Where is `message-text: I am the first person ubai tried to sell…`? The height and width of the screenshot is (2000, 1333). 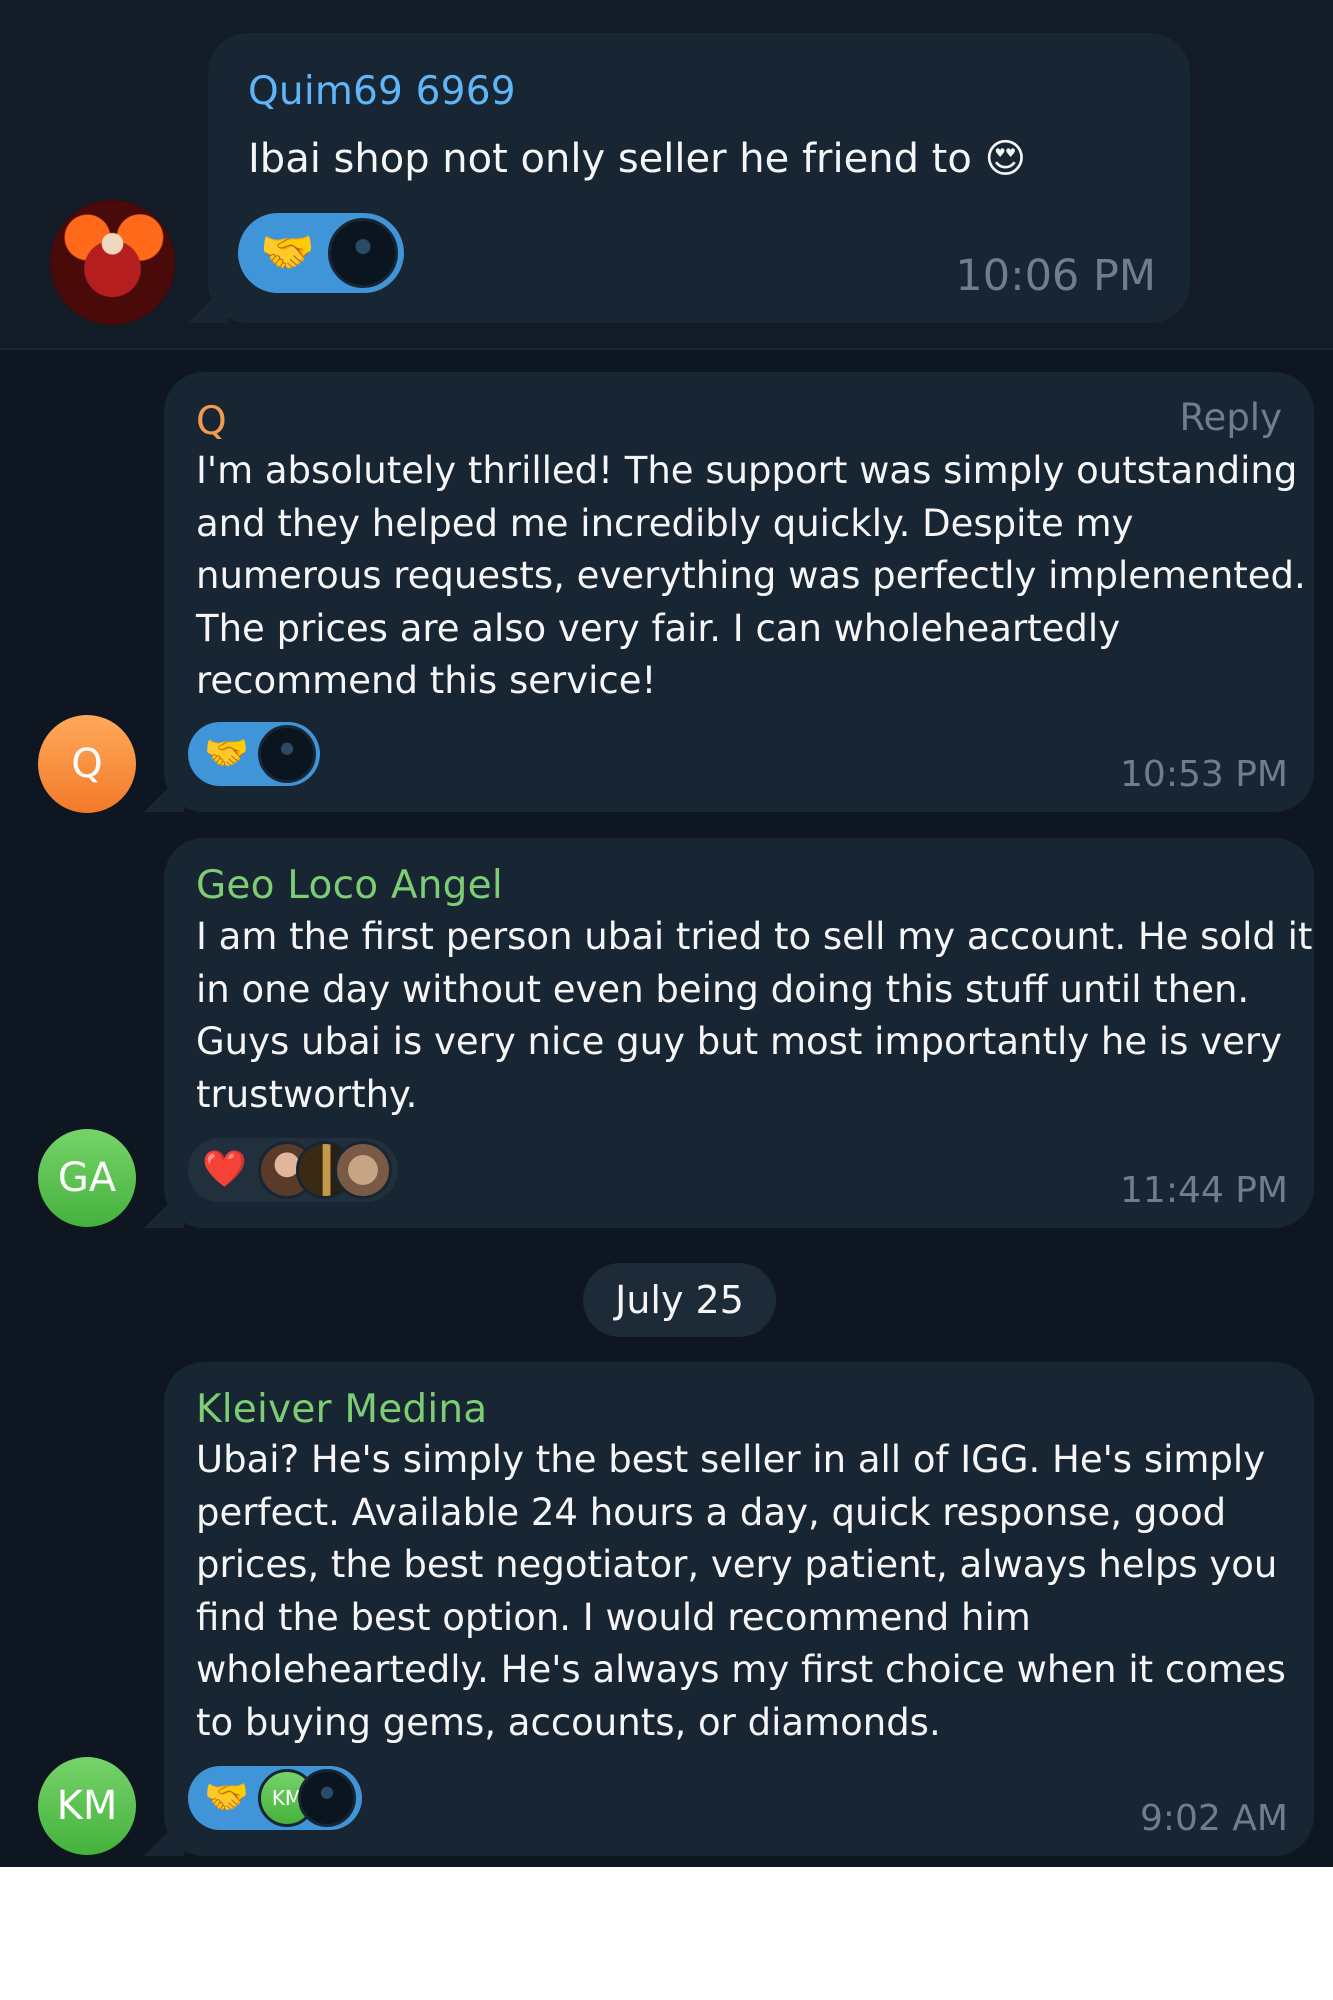 message-text: I am the first person ubai tried to sell… is located at coordinates (754, 1015).